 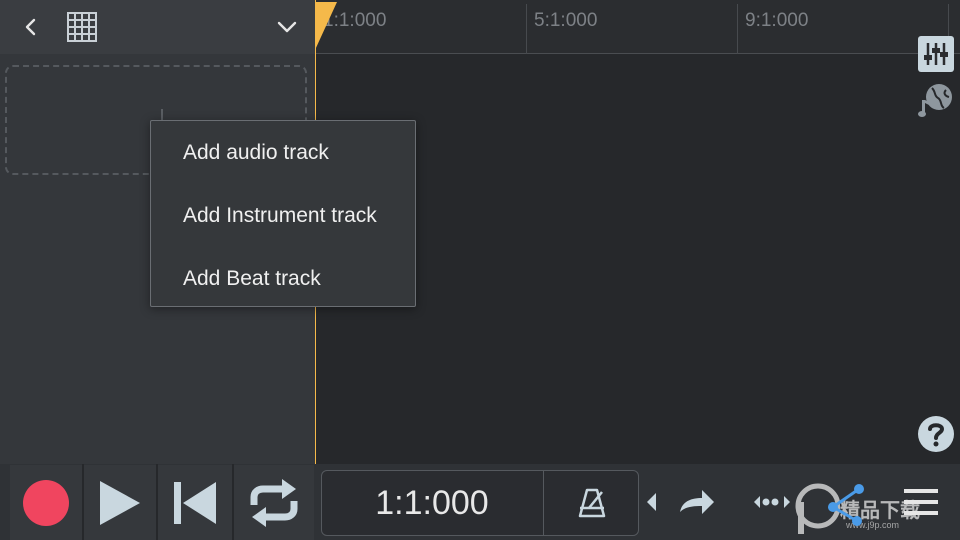 I want to click on loop-icon, so click(x=274, y=502).